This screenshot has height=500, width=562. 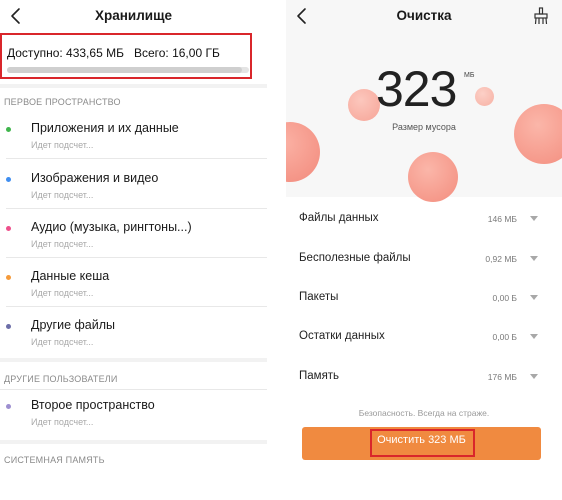 What do you see at coordinates (73, 325) in the screenshot?
I see `list-item-title: Другие файлы` at bounding box center [73, 325].